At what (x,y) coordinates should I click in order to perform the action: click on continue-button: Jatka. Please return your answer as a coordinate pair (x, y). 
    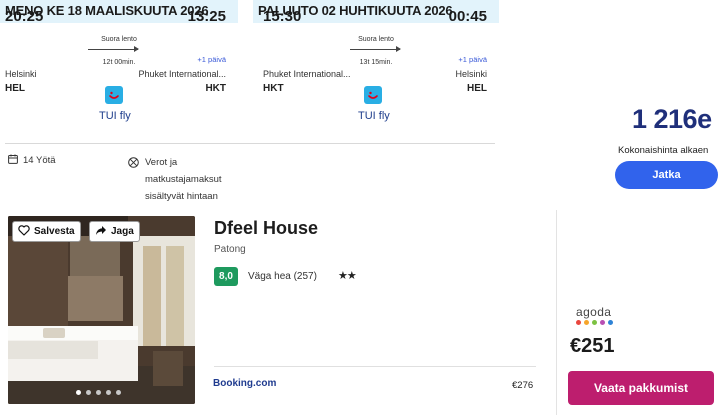
    Looking at the image, I should click on (666, 175).